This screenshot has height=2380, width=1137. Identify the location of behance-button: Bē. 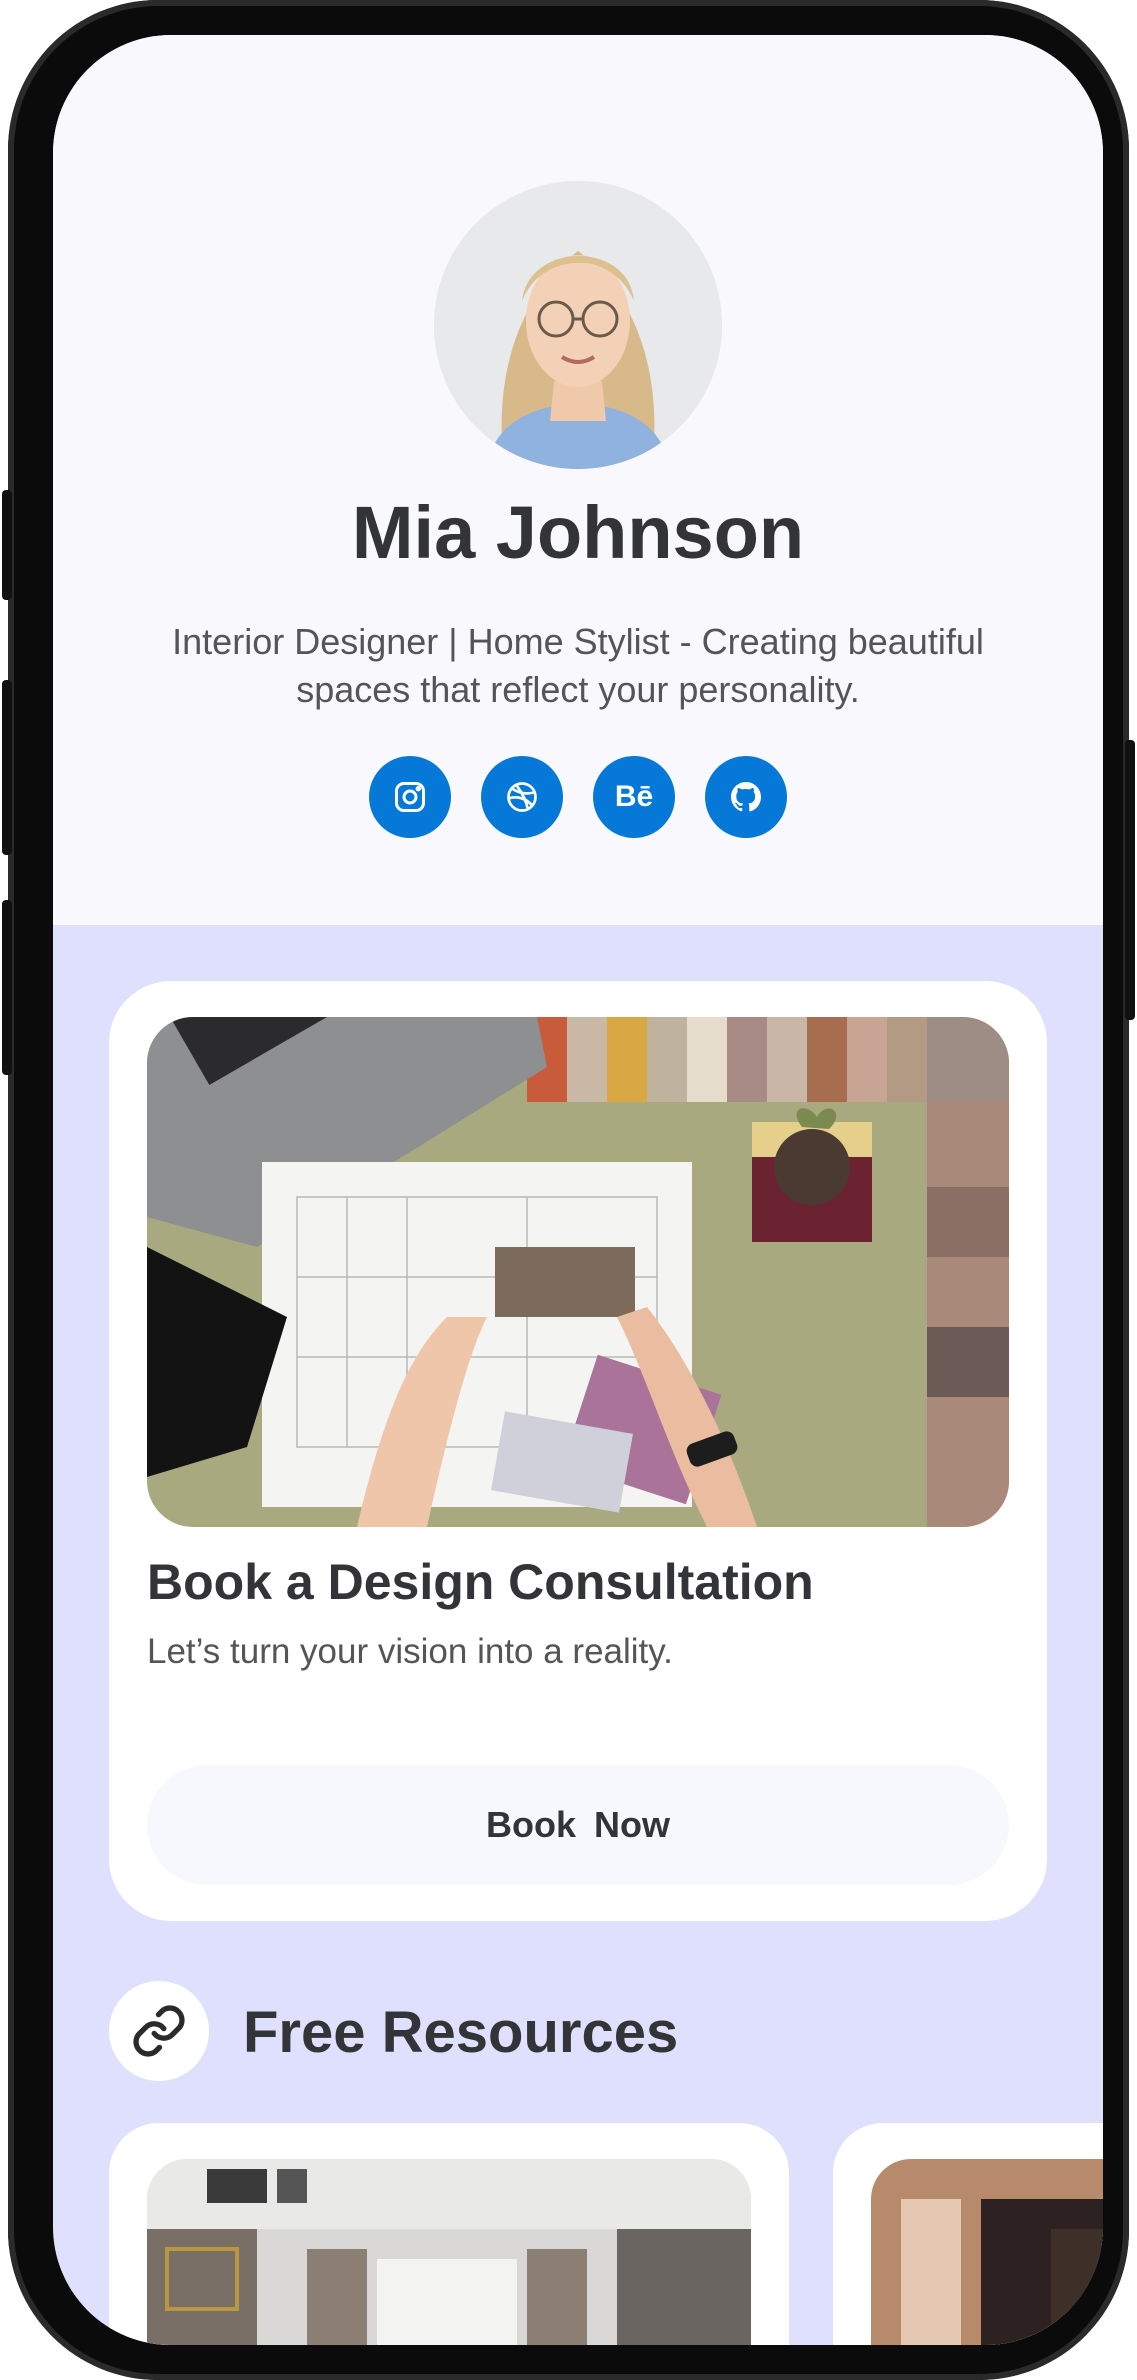
(634, 797).